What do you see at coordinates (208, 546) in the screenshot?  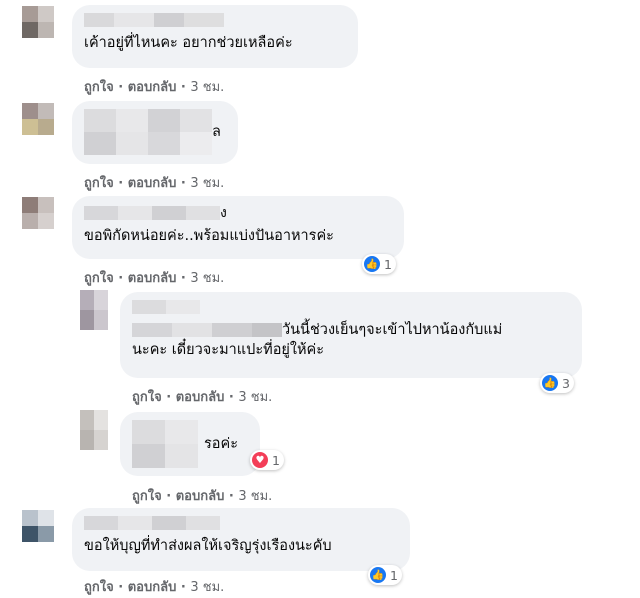 I see `comment-text: ขอให้บุญที่ทำส่งผลให้เจริญรุ่งเรืองนะคับ` at bounding box center [208, 546].